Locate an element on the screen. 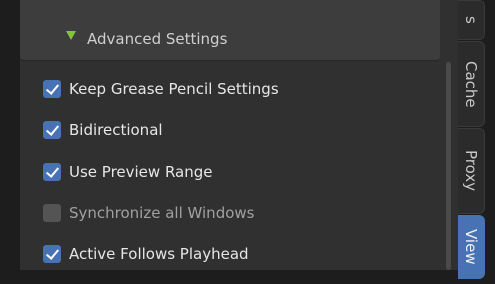  tab-label: View is located at coordinates (471, 247).